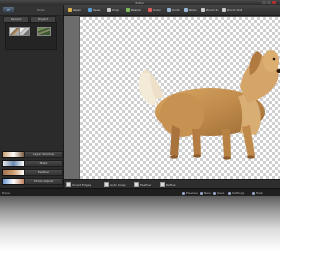 This screenshot has height=270, width=320. What do you see at coordinates (43, 163) in the screenshot?
I see `mask-button: Mask` at bounding box center [43, 163].